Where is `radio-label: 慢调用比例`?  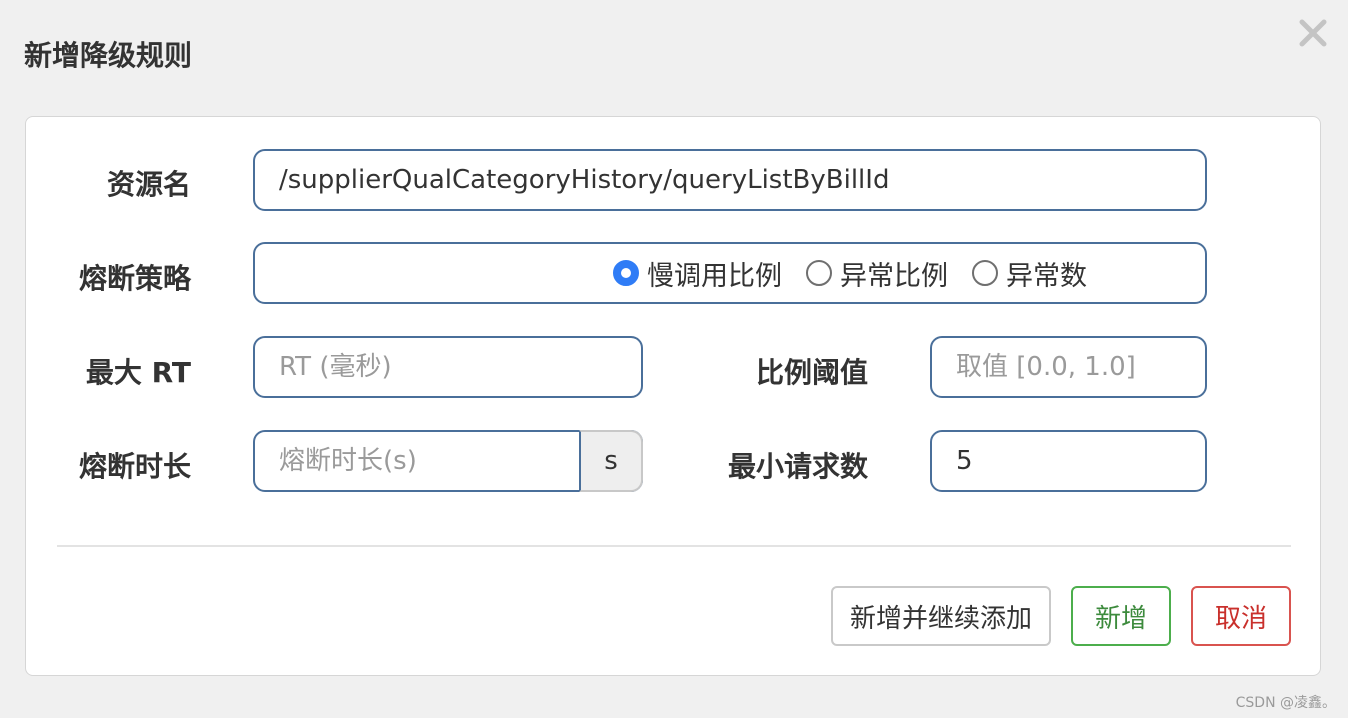
radio-label: 慢调用比例 is located at coordinates (714, 276).